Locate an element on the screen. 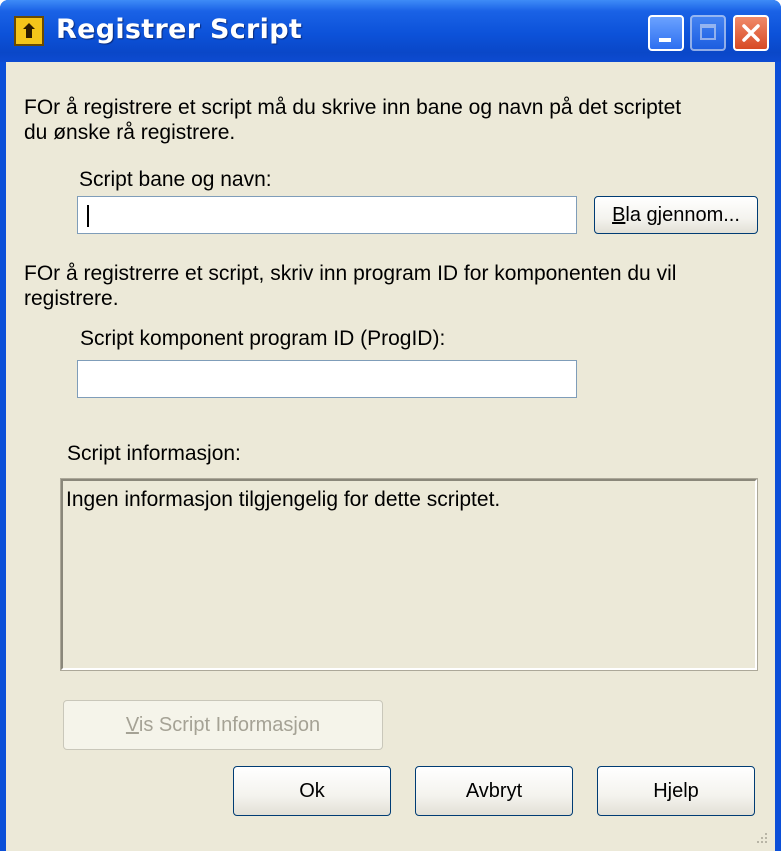  progid-label: Script komponent program ID (ProgID): is located at coordinates (263, 338).